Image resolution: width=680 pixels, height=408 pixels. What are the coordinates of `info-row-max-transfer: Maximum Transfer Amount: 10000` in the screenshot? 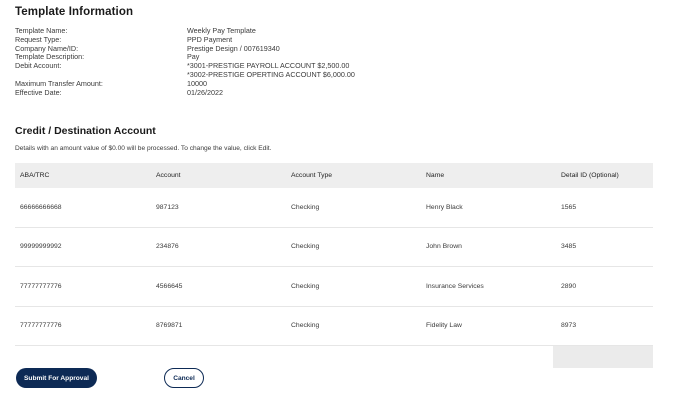 It's located at (185, 84).